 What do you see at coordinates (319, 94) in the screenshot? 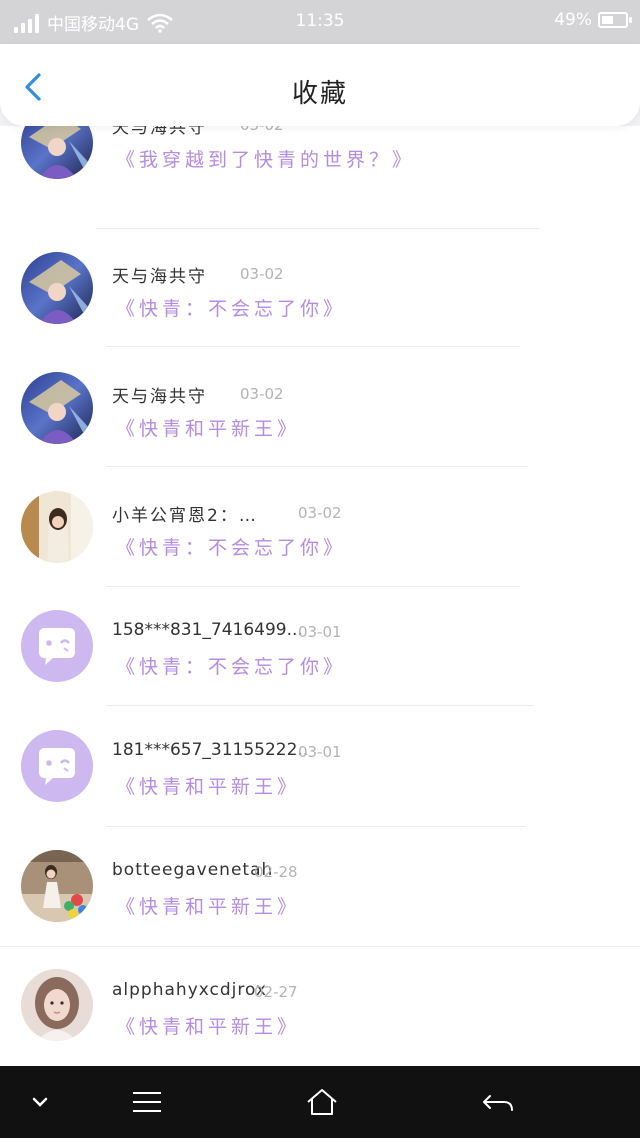
I see `page-title: 收藏` at bounding box center [319, 94].